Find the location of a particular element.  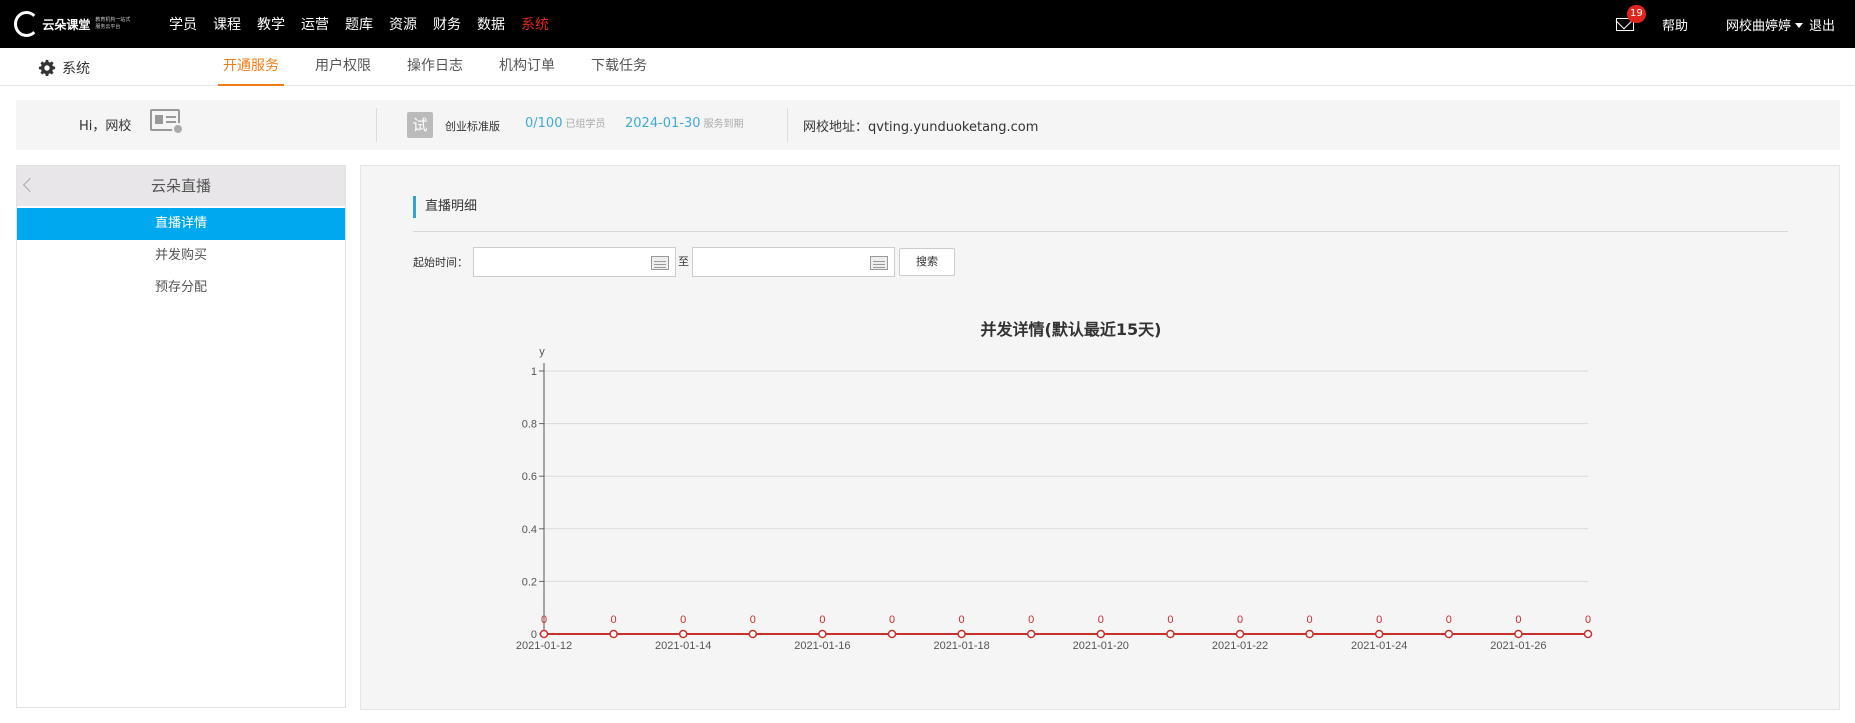

sidebar-item: 并发购买 is located at coordinates (181, 256).